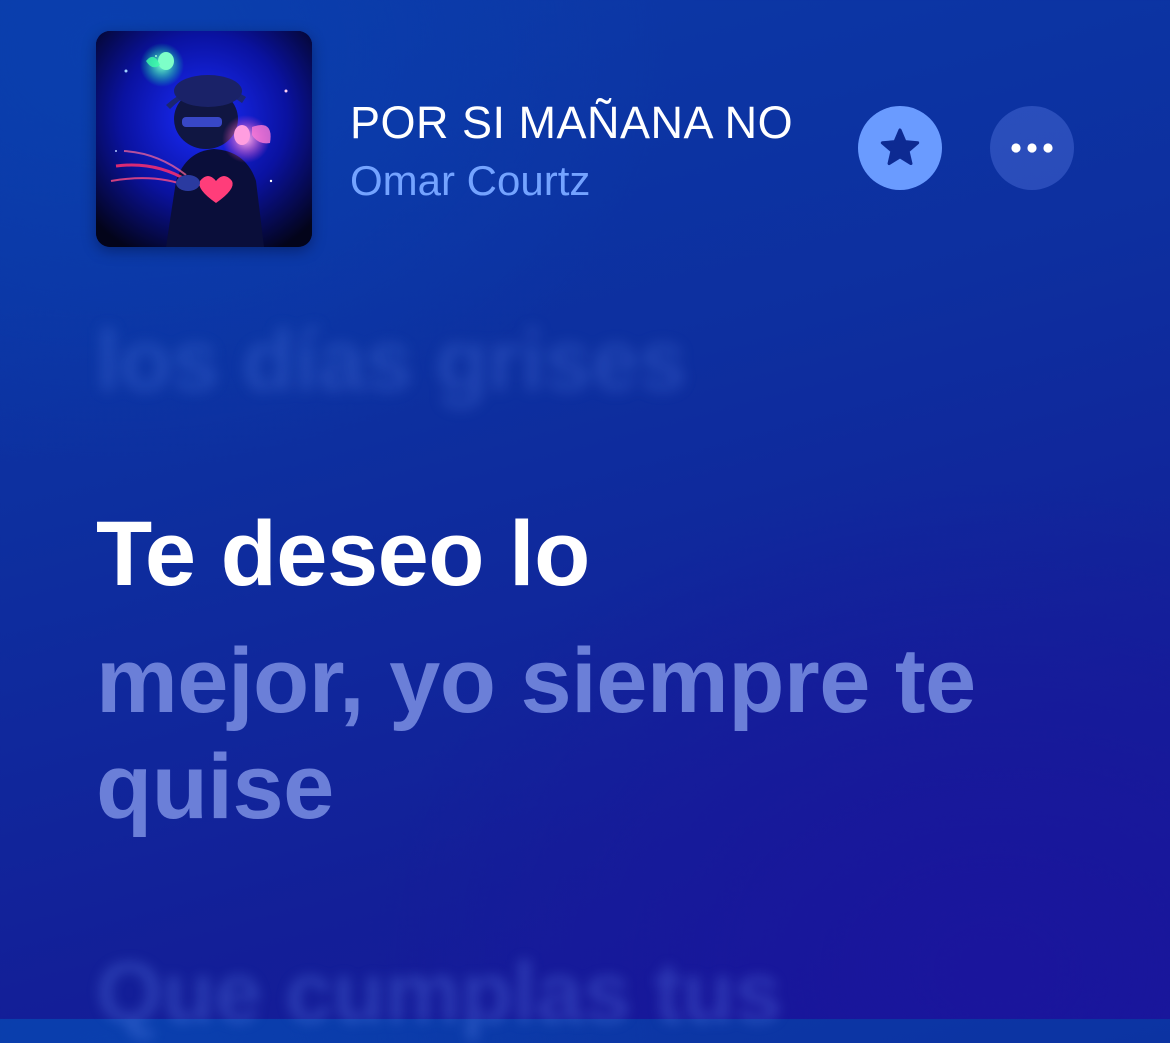 This screenshot has width=1170, height=1043. I want to click on lyric-line-next: Que cumplas tus, so click(439, 993).